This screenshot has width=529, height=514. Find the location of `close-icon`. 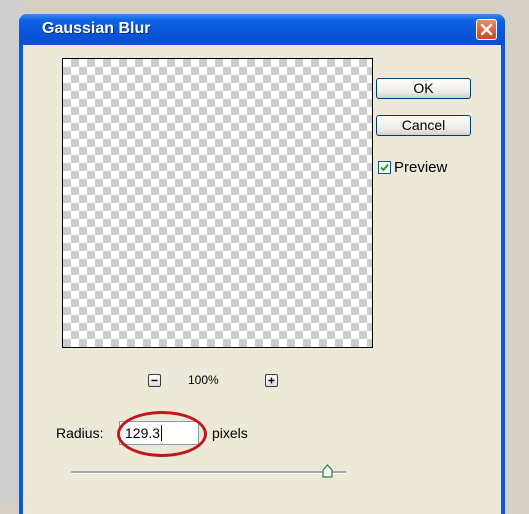

close-icon is located at coordinates (486, 29).